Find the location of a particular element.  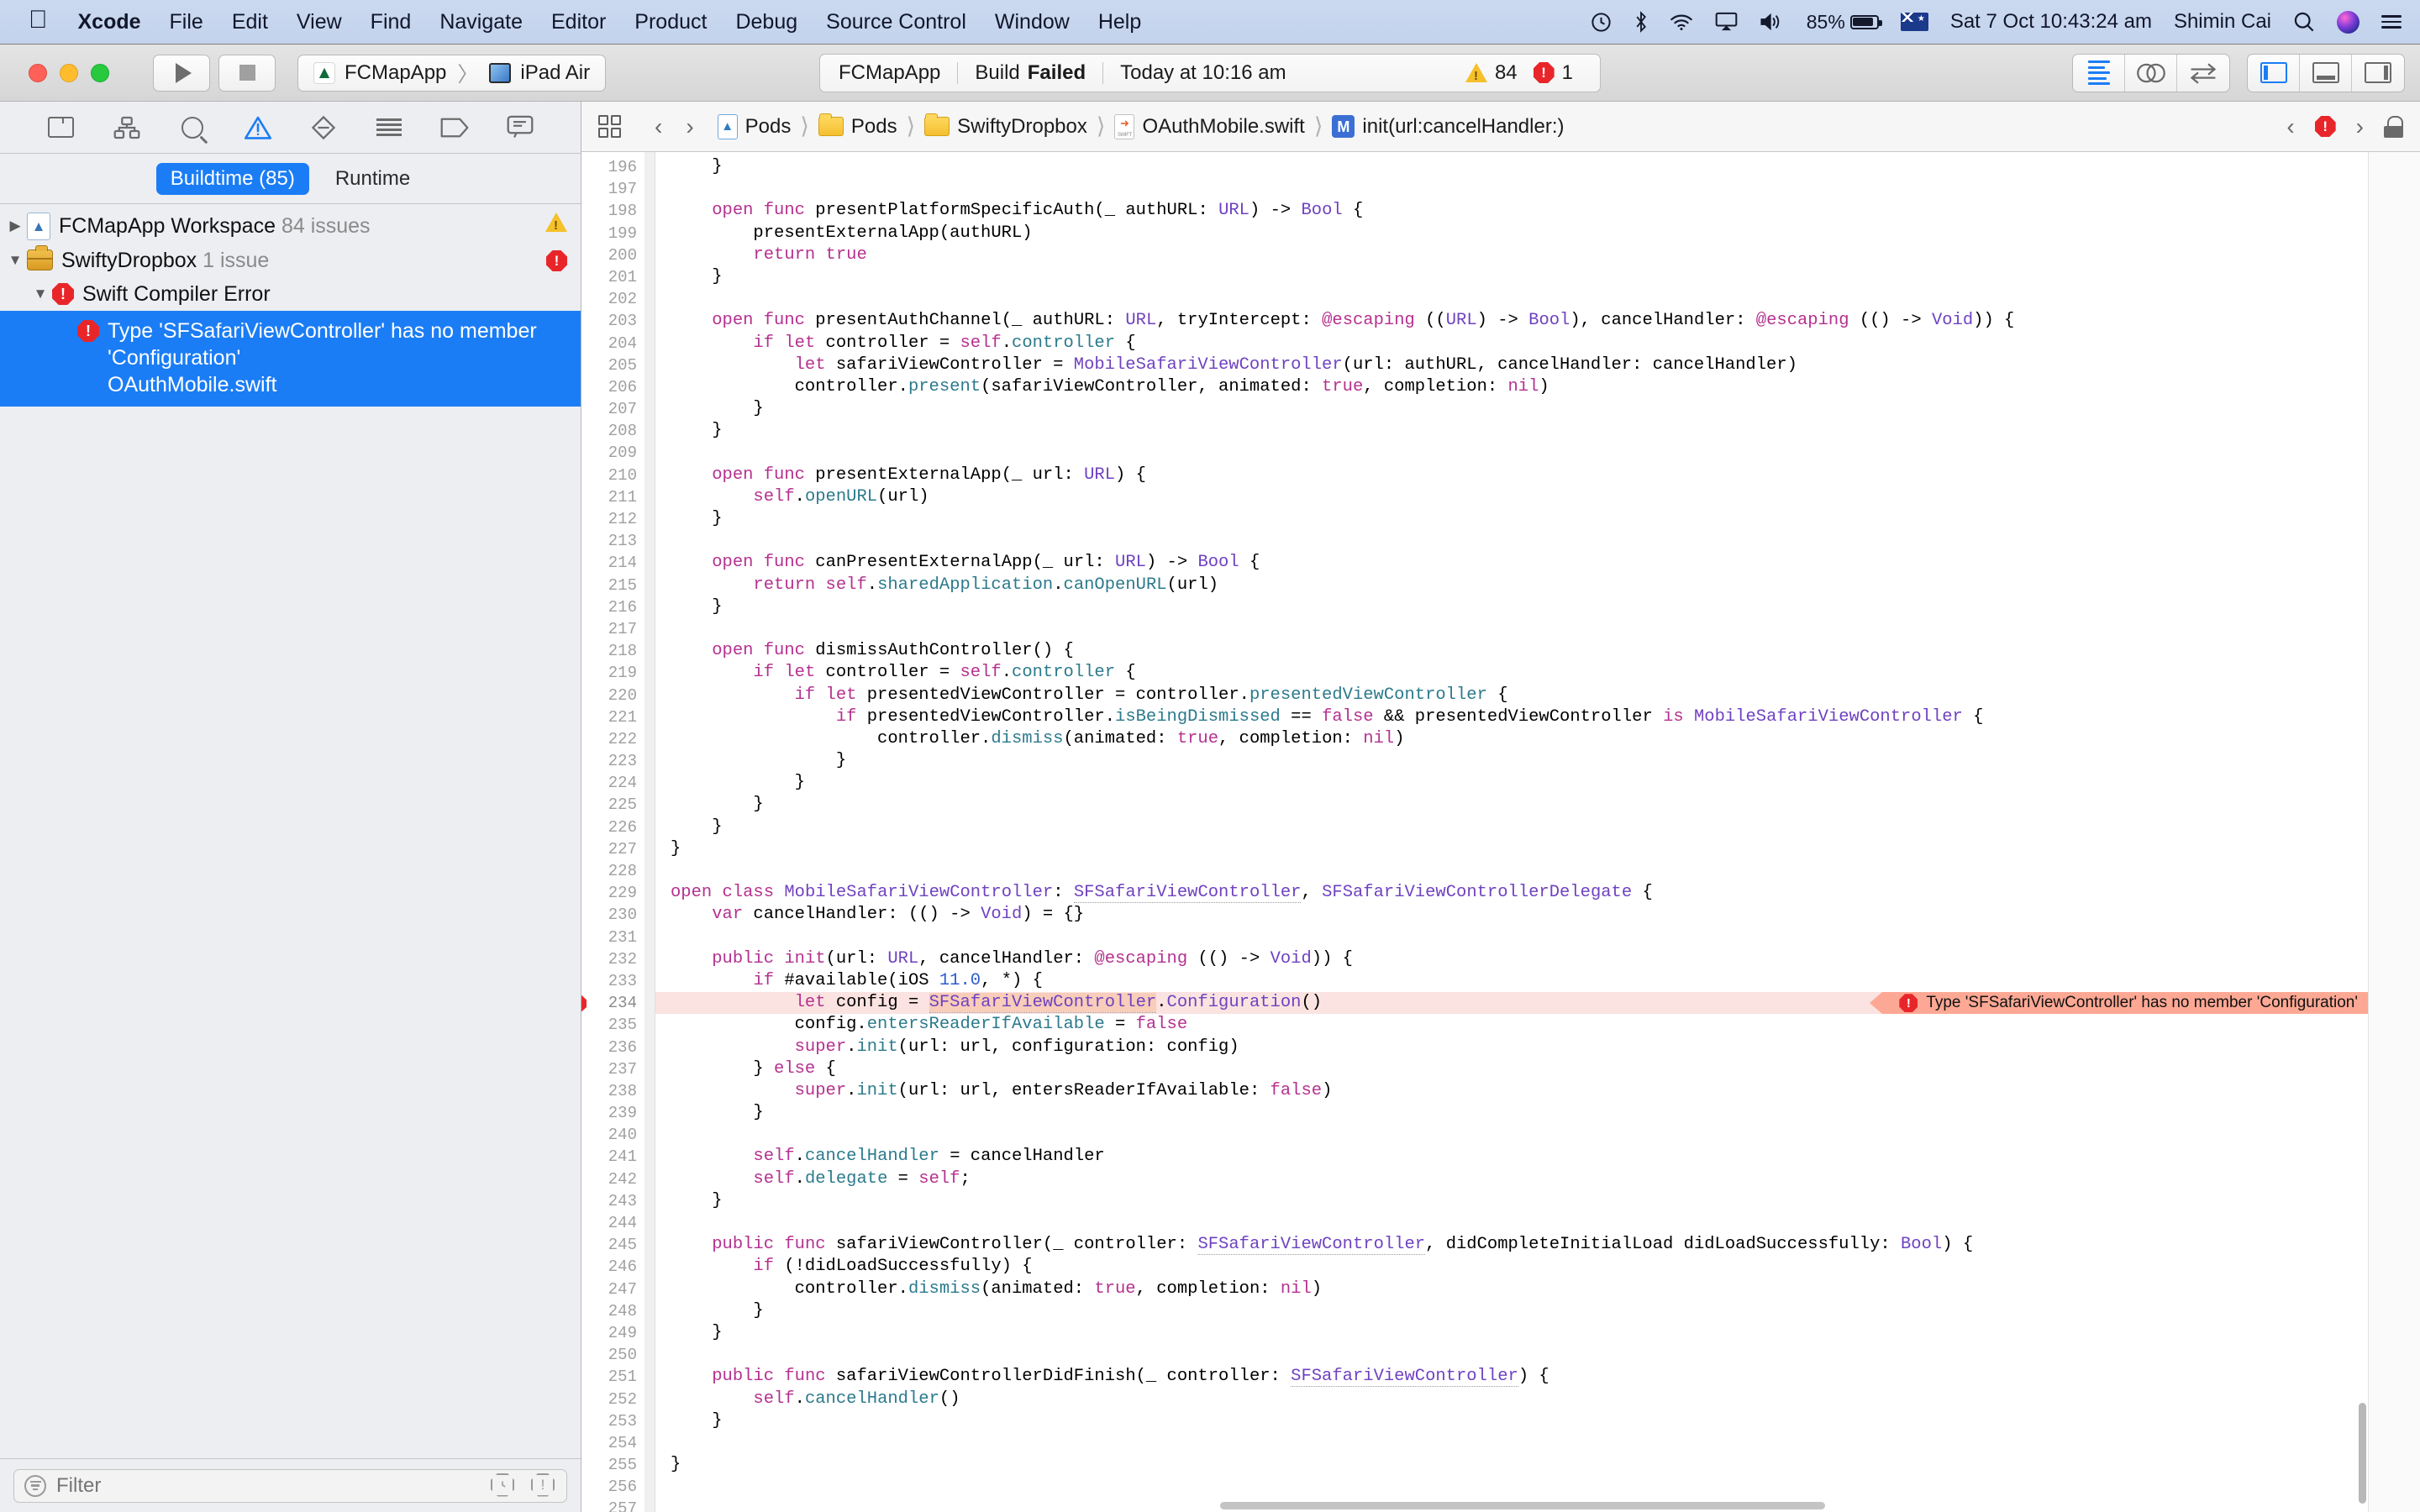

control-center-icon is located at coordinates (2391, 22).